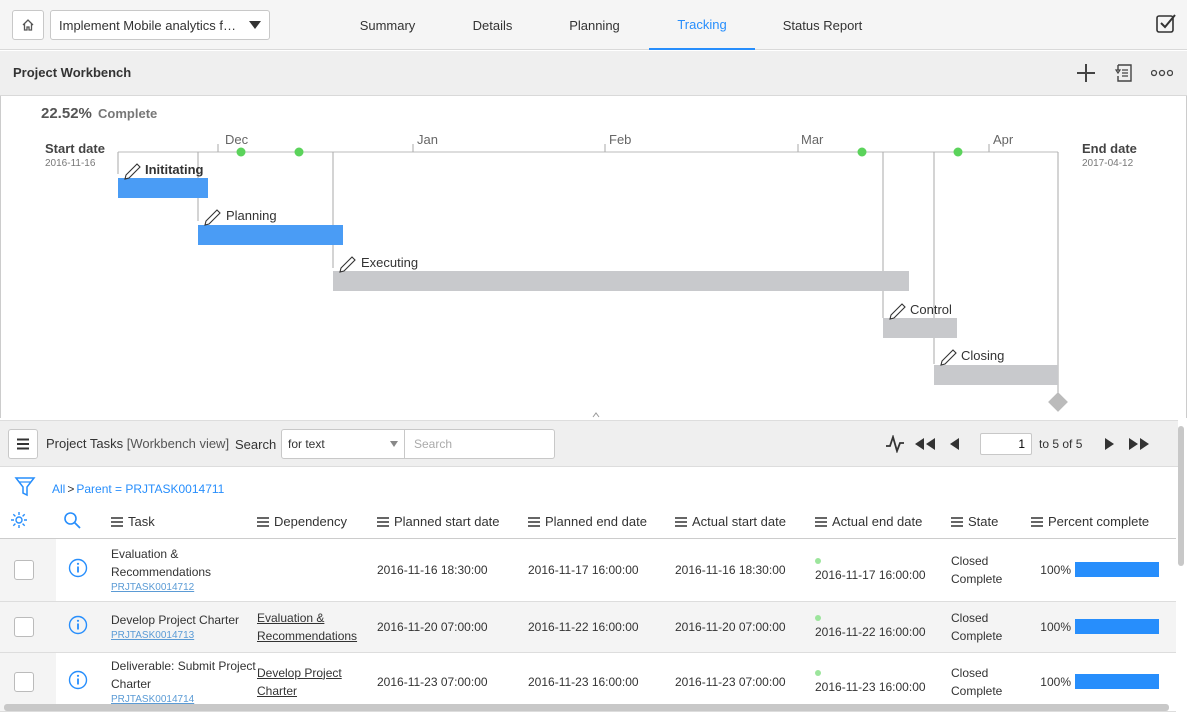  Describe the element at coordinates (1006, 444) in the screenshot. I see `page-number-input` at that location.